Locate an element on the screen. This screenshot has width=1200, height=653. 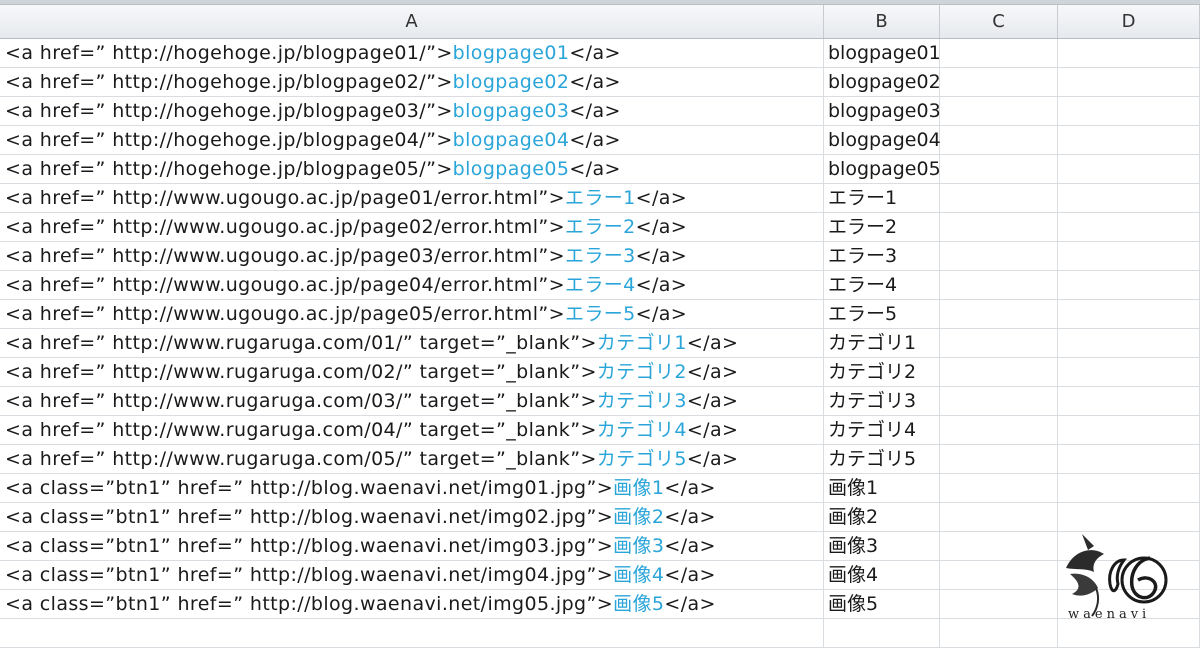
cell-b: カテゴリ1 is located at coordinates (882, 343).